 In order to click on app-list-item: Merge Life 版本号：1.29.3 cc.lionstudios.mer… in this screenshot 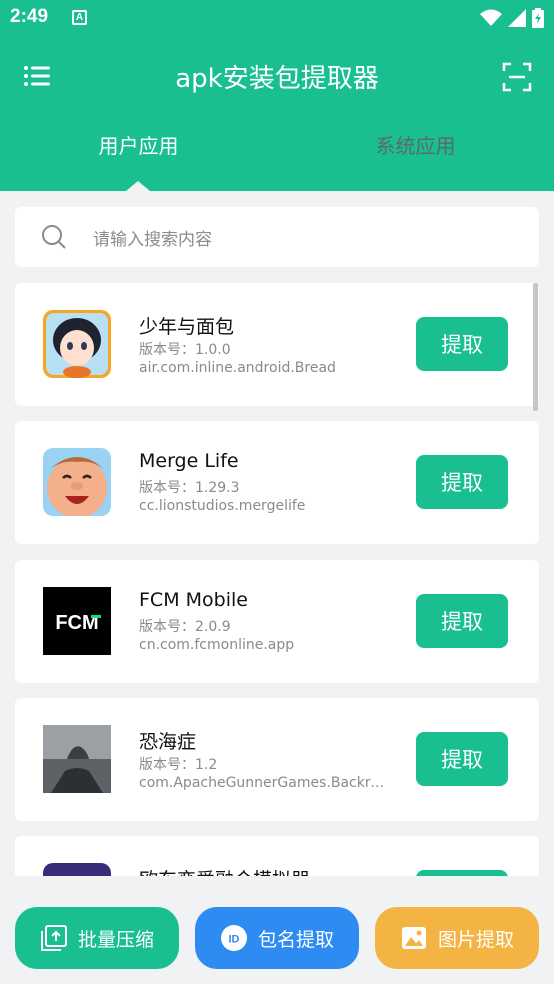, I will do `click(277, 482)`.